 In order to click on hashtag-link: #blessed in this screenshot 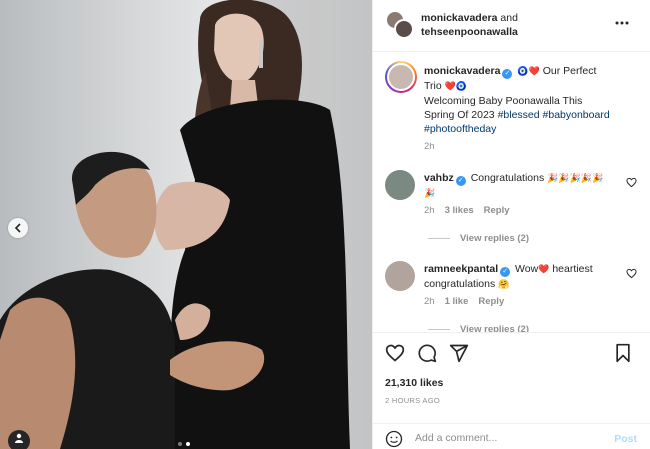, I will do `click(519, 115)`.